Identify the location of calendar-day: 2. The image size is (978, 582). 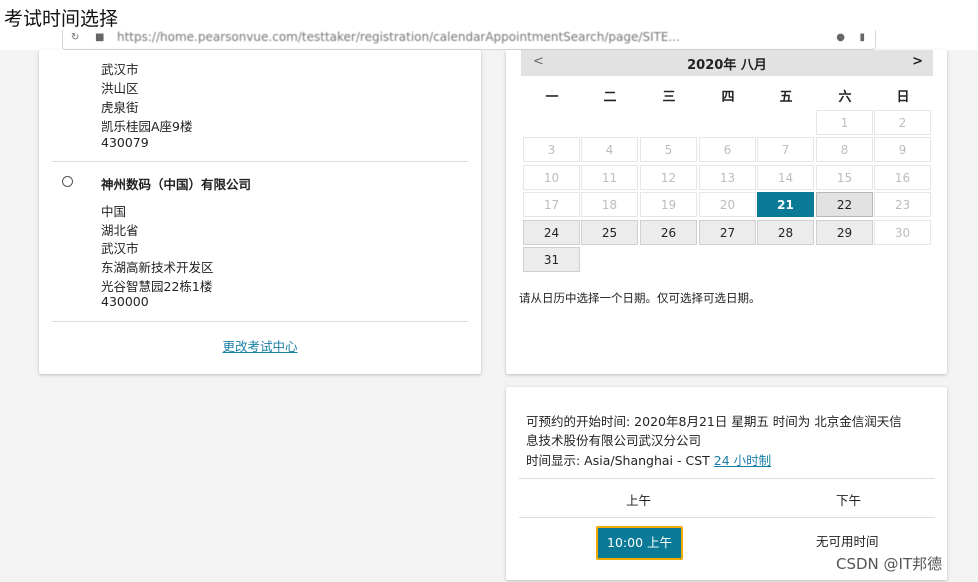
(902, 122).